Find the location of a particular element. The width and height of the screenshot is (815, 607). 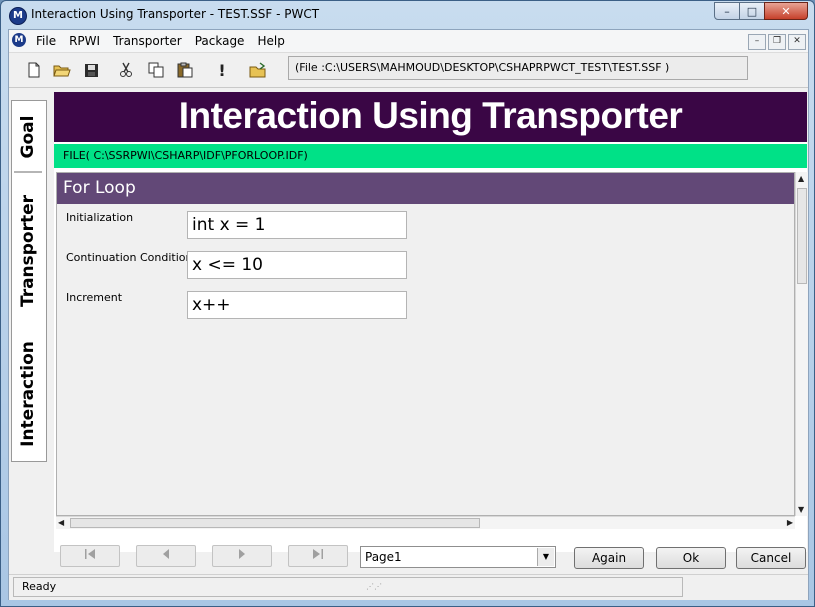

tab-interaction: Interaction is located at coordinates (28, 394).